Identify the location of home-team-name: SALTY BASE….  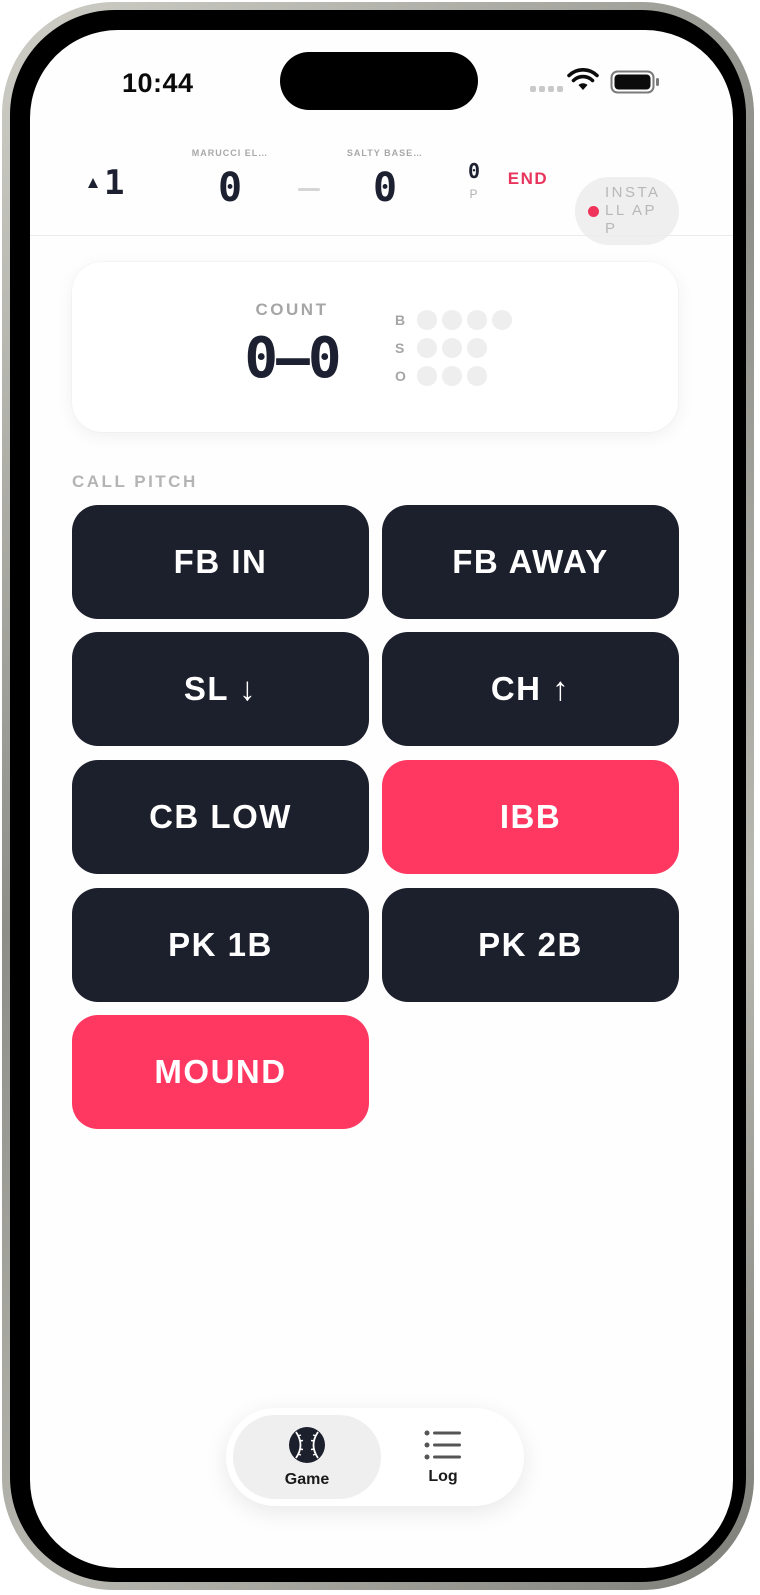
(385, 153).